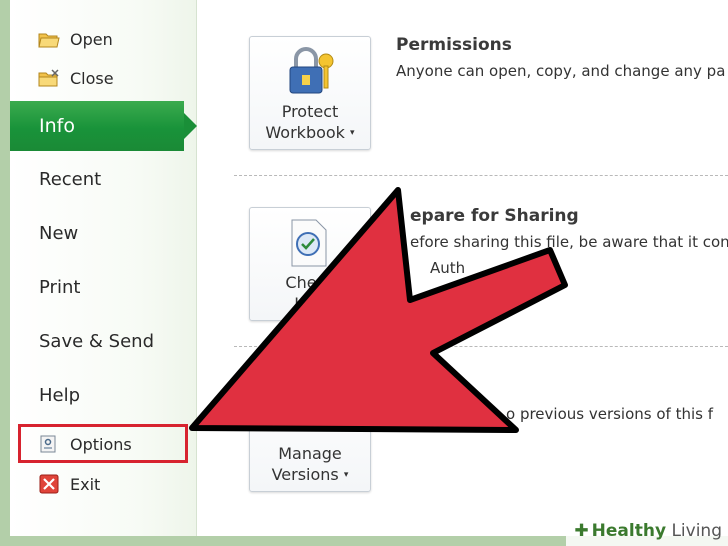 The height and width of the screenshot is (546, 728). Describe the element at coordinates (581, 531) in the screenshot. I see `health-cross-icon: ✚` at that location.